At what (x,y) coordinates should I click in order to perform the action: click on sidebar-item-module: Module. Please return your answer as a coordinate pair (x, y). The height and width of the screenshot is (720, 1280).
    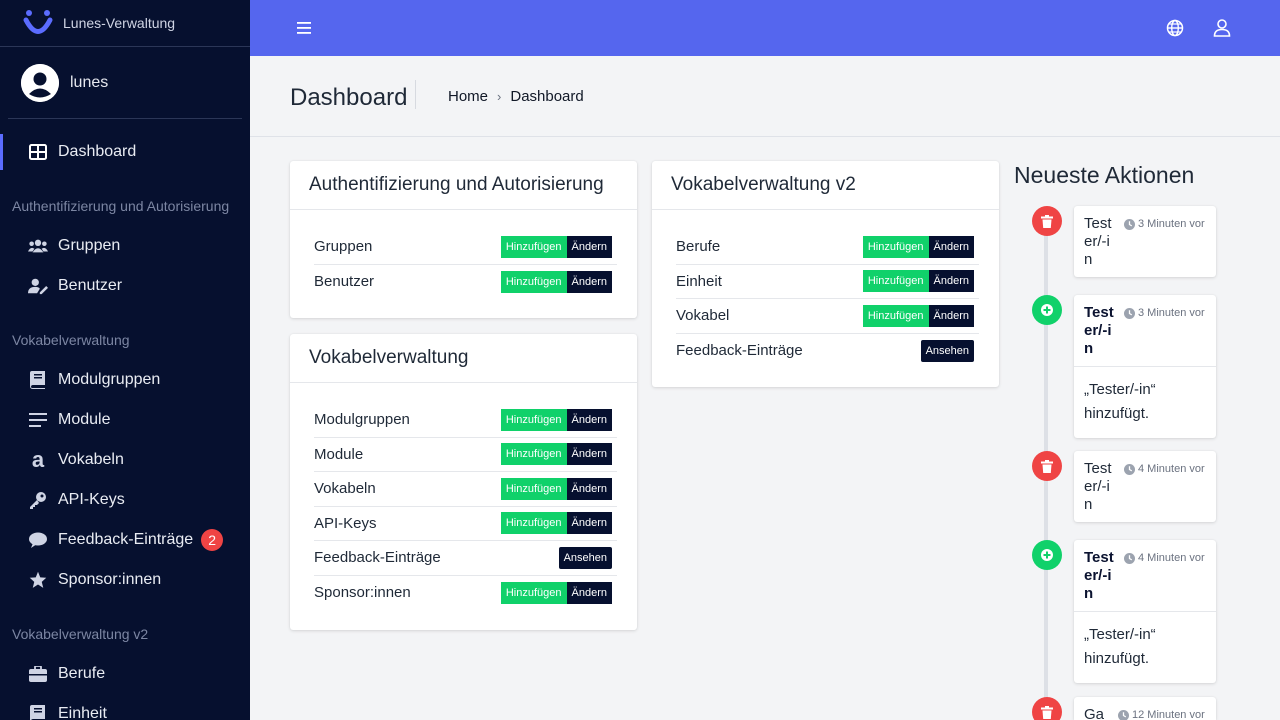
    Looking at the image, I should click on (125, 420).